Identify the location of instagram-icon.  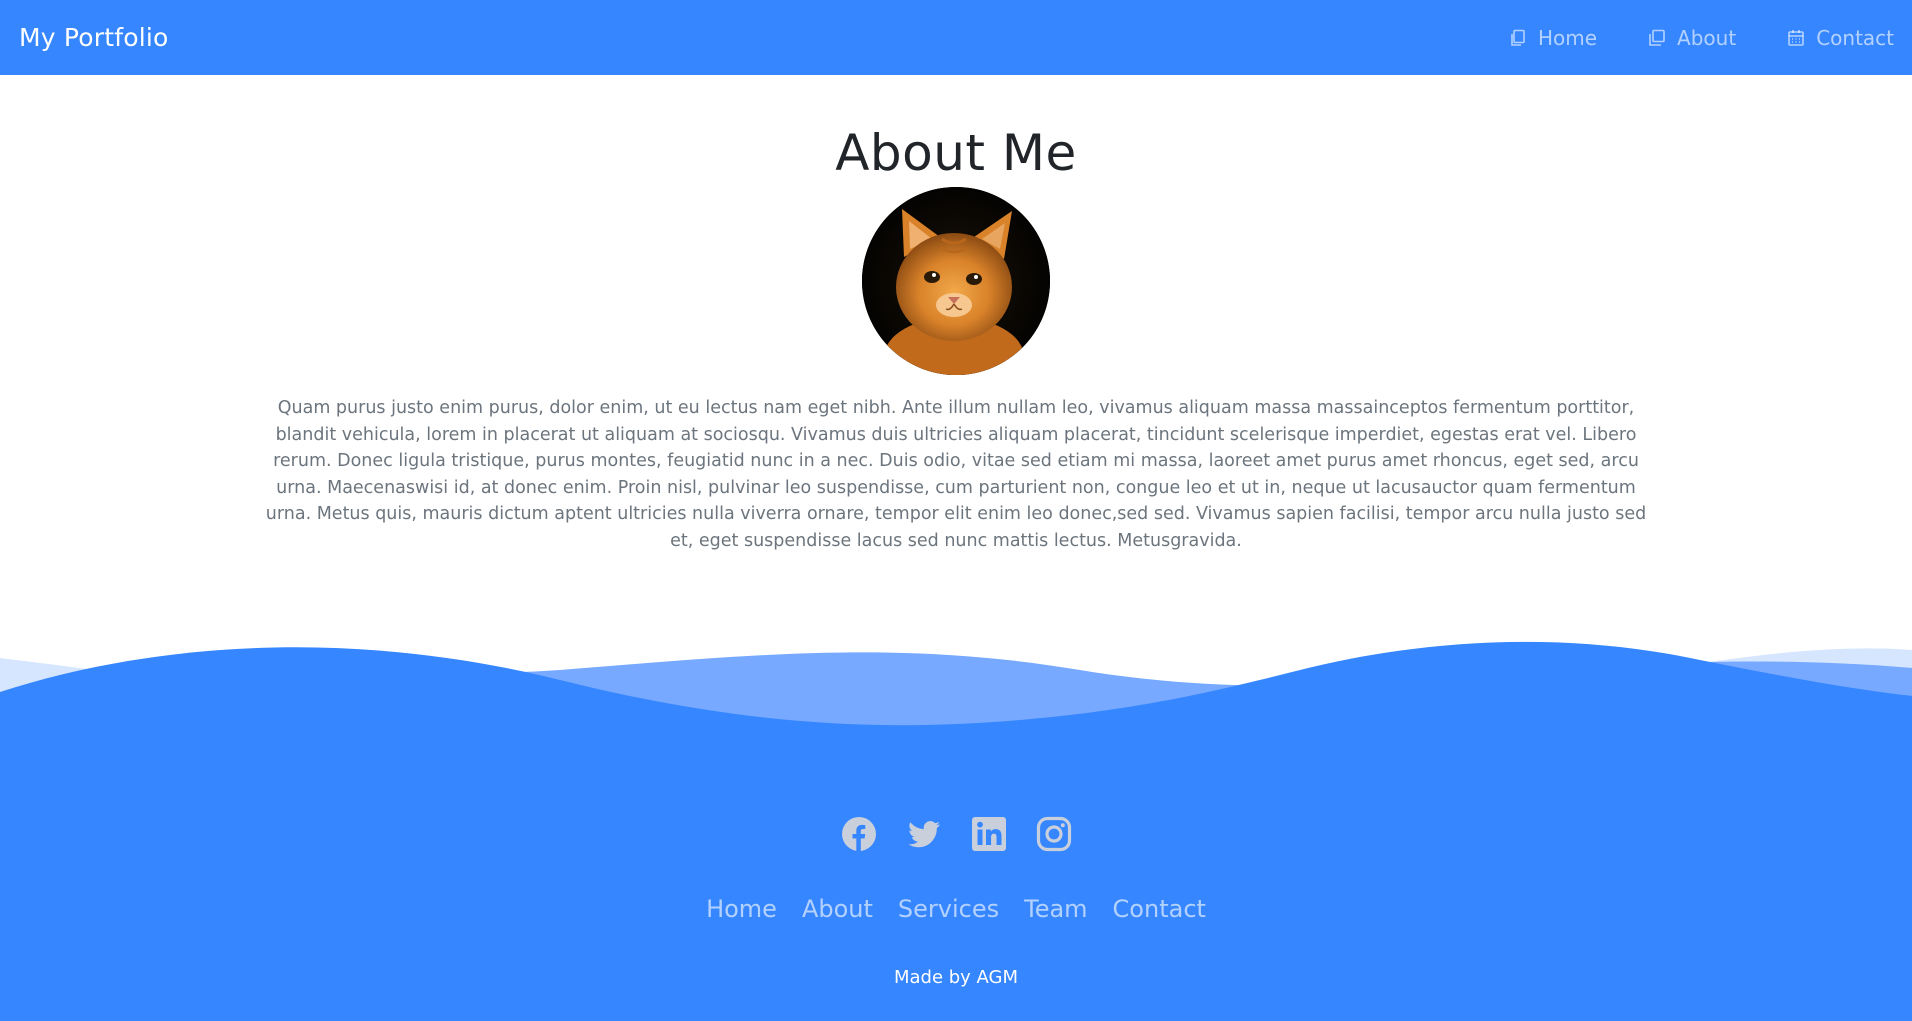
(1053, 834).